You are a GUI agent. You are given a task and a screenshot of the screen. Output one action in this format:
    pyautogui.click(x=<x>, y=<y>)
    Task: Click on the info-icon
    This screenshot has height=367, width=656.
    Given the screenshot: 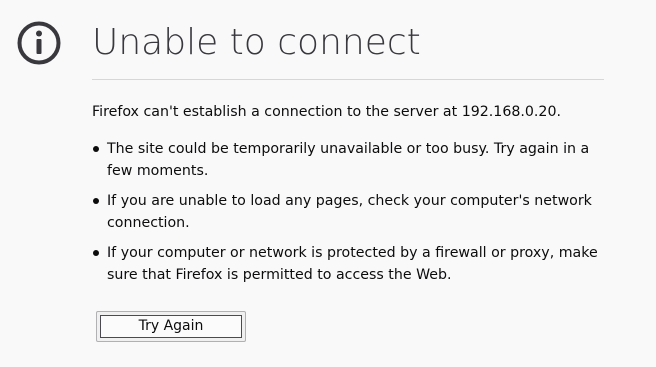 What is the action you would take?
    pyautogui.click(x=39, y=43)
    